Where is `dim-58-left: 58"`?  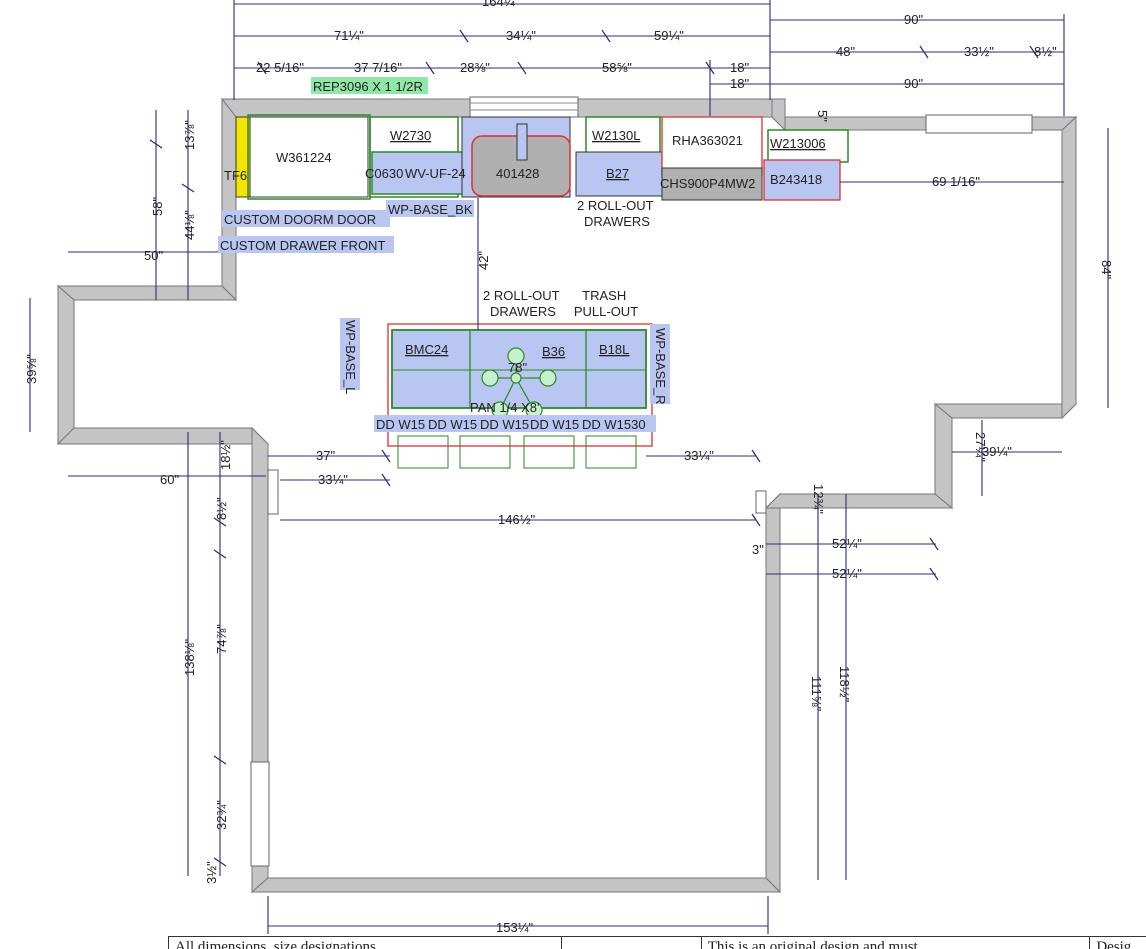 dim-58-left: 58" is located at coordinates (157, 206).